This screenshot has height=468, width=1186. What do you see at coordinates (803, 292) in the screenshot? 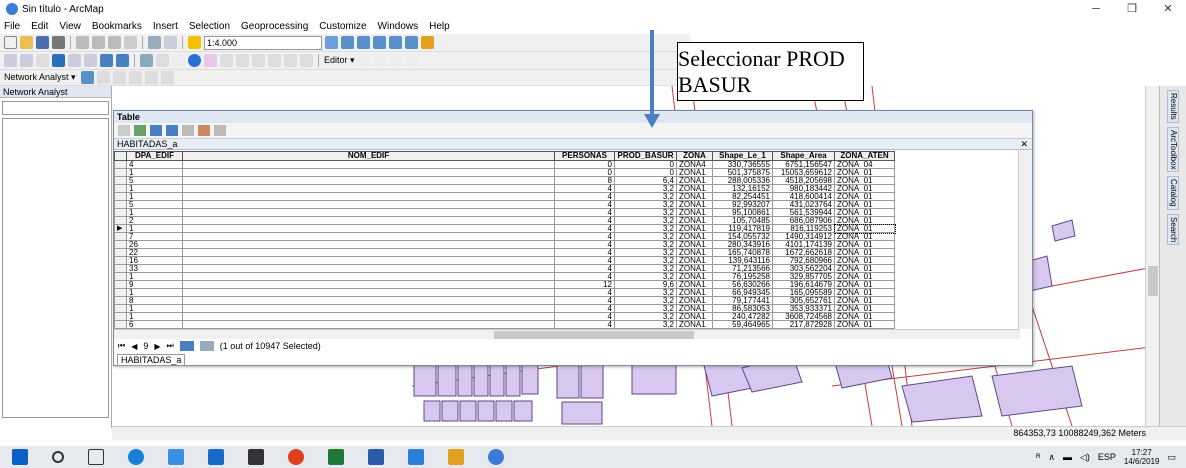
I see `table-cell: 165,095589` at bounding box center [803, 292].